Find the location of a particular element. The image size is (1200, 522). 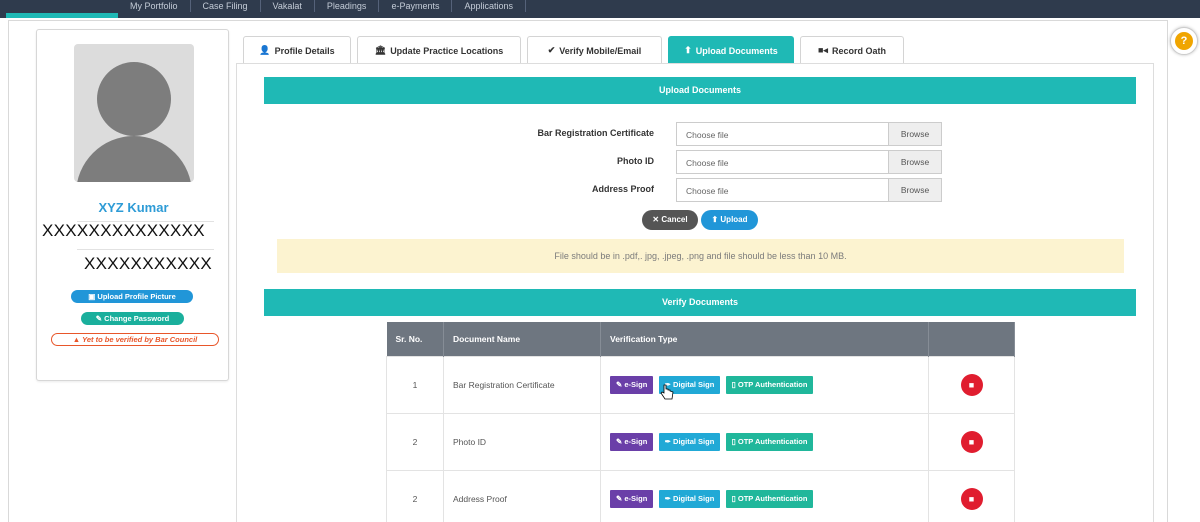

tab-record-oath: ■◂ Record Oath is located at coordinates (852, 50).